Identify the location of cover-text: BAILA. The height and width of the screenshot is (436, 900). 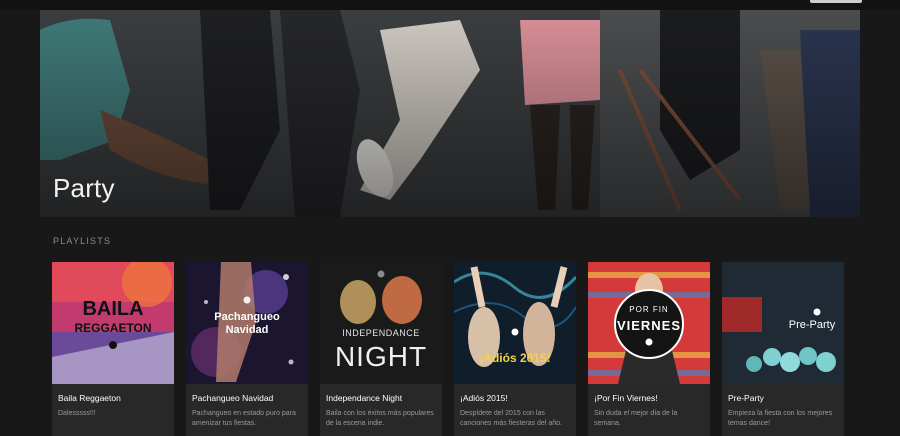
(112, 309).